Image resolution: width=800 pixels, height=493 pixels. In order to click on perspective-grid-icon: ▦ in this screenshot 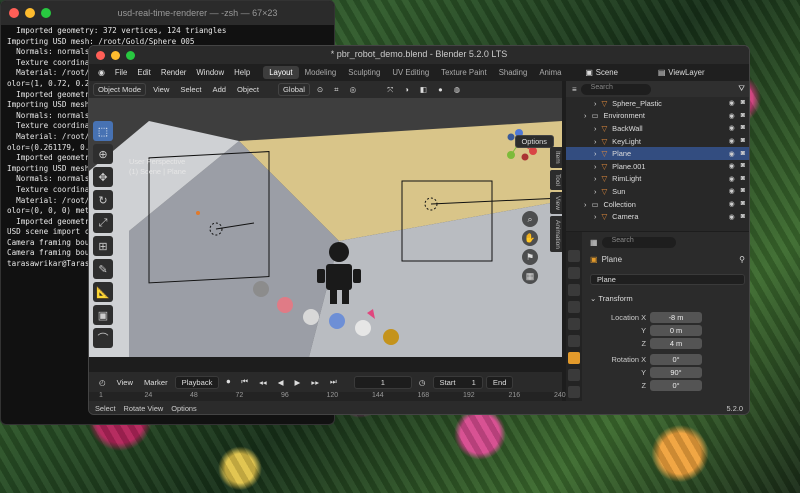, I will do `click(530, 276)`.